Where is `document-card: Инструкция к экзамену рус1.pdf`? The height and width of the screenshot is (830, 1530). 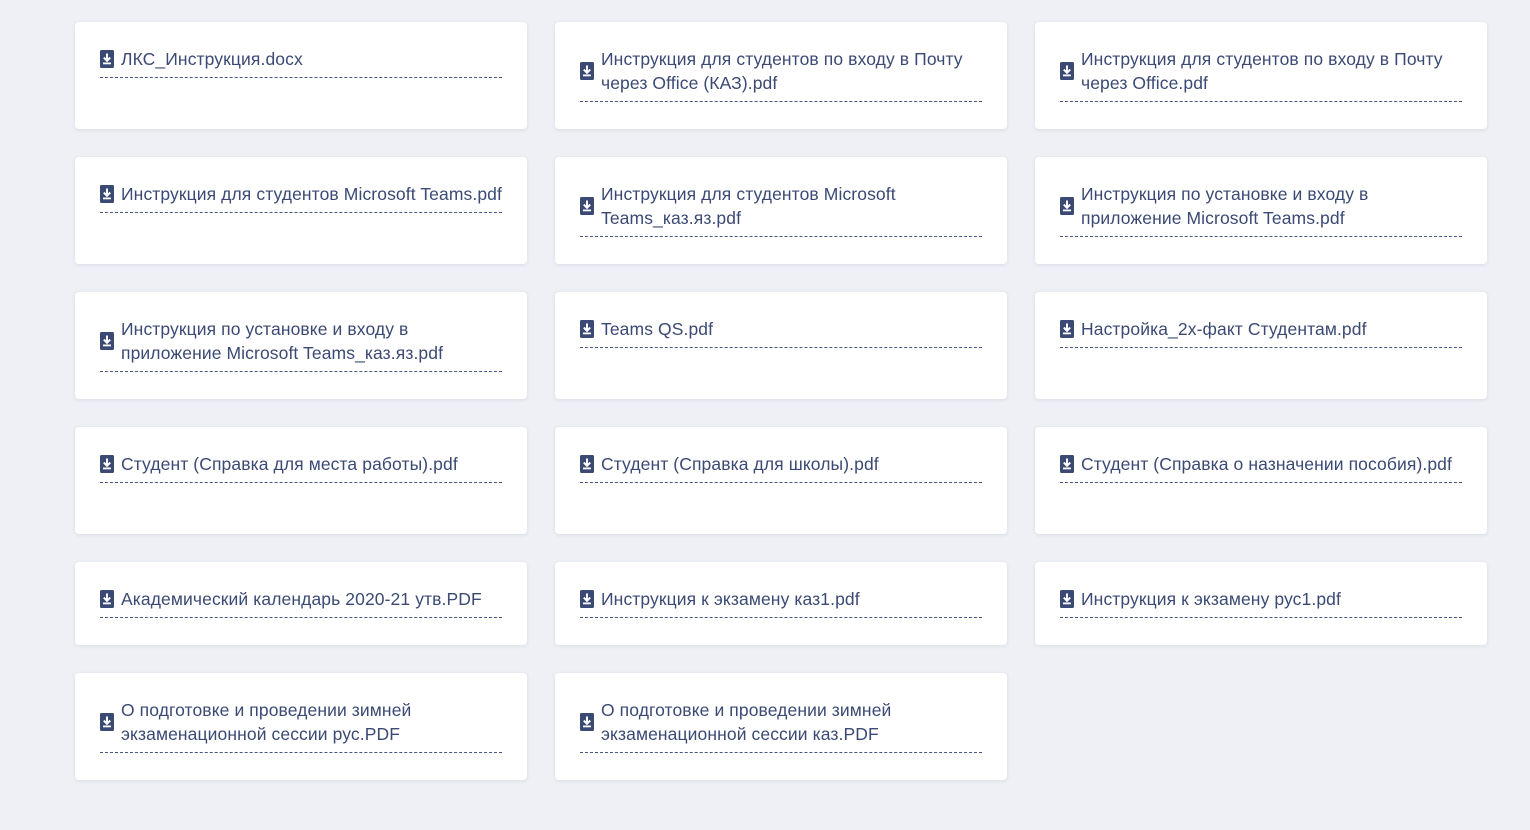 document-card: Инструкция к экзамену рус1.pdf is located at coordinates (1261, 603).